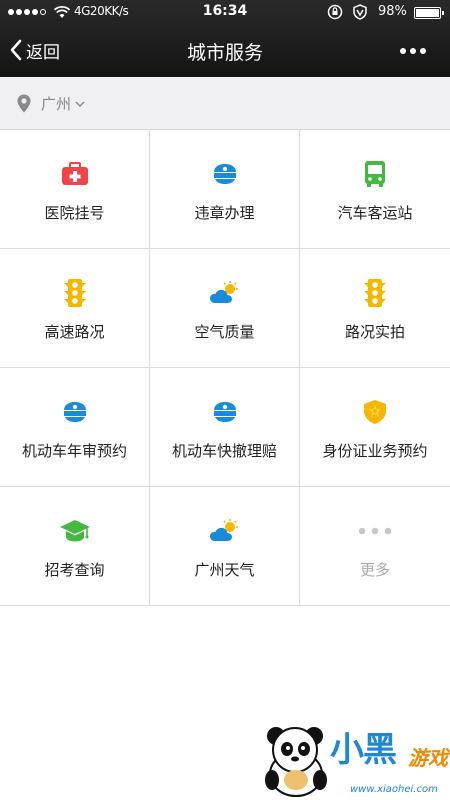 The height and width of the screenshot is (800, 450). Describe the element at coordinates (375, 174) in the screenshot. I see `bus-icon` at that location.